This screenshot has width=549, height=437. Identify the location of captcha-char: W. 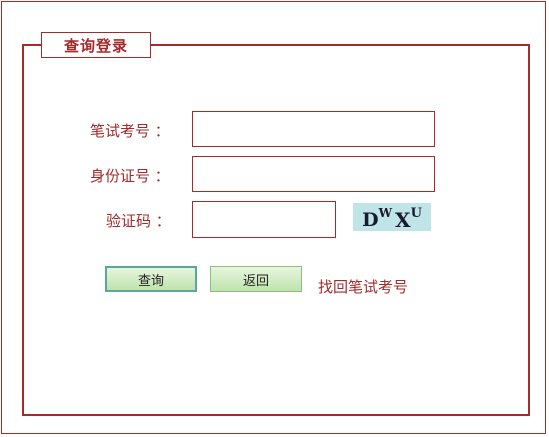
(385, 213).